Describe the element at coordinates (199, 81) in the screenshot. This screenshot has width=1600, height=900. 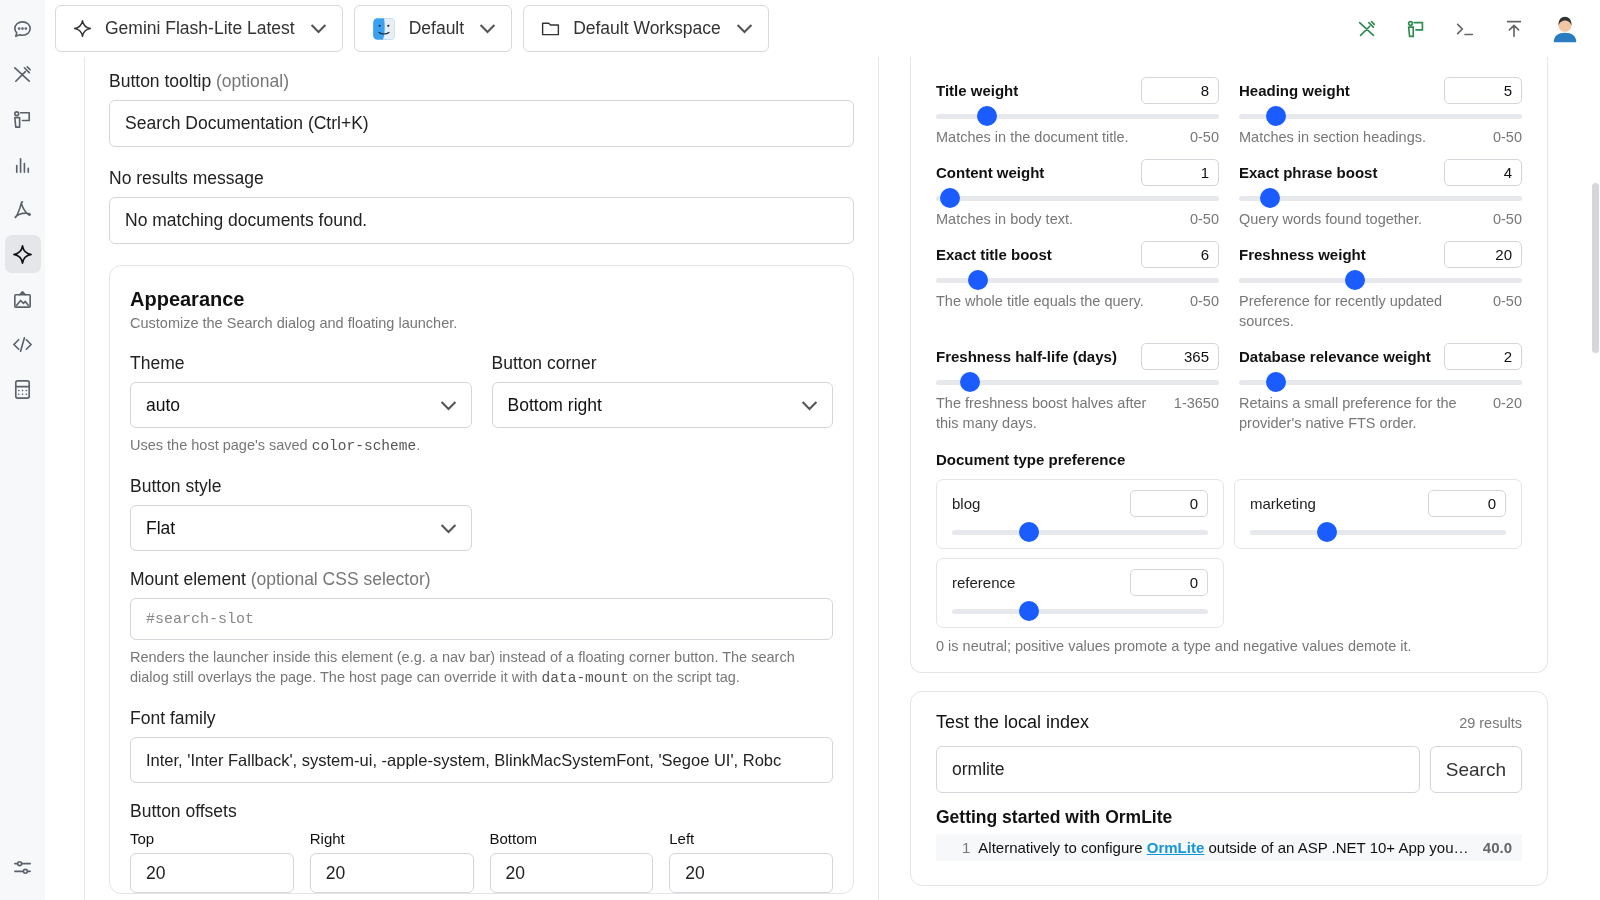
I see `field-label: Button tooltip (optional)` at that location.